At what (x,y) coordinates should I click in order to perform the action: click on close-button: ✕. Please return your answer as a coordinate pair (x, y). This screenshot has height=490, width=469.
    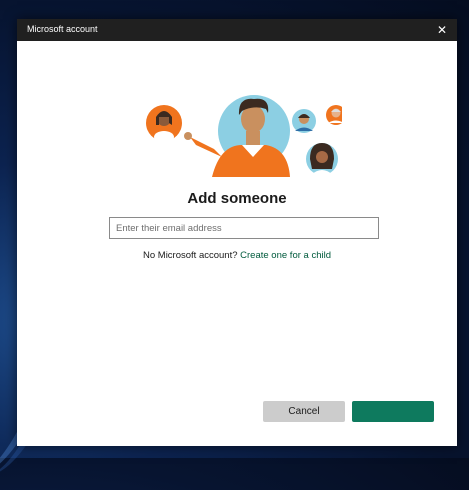
    Looking at the image, I should click on (442, 30).